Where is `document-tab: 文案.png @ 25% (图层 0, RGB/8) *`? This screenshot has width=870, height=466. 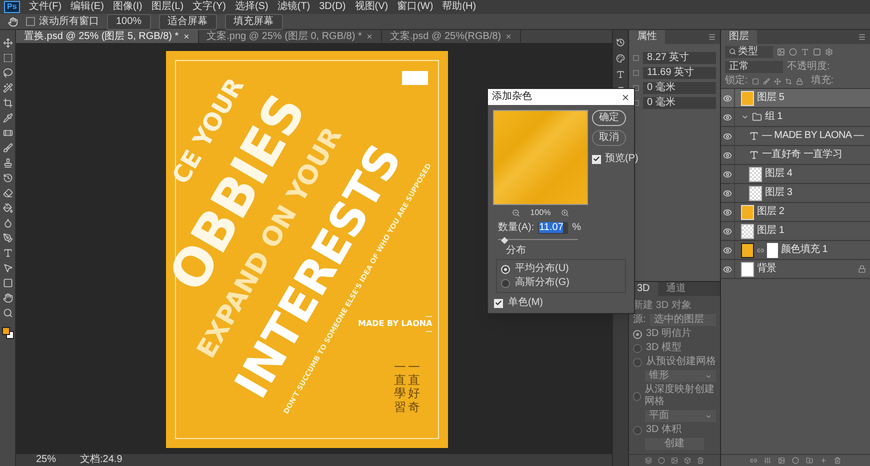 document-tab: 文案.png @ 25% (图层 0, RGB/8) * is located at coordinates (290, 36).